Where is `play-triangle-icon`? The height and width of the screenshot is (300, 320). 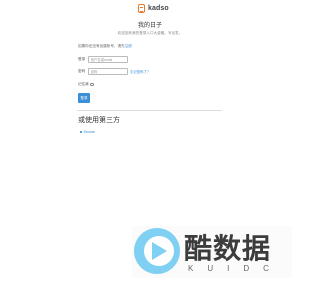
play-triangle-icon is located at coordinates (159, 251).